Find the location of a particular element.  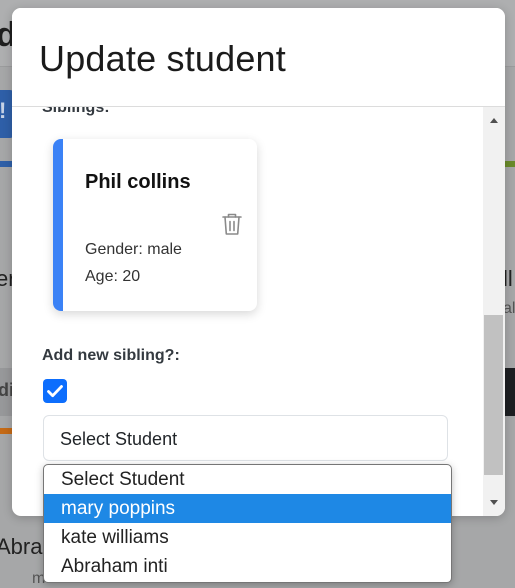

trash-icon is located at coordinates (232, 224).